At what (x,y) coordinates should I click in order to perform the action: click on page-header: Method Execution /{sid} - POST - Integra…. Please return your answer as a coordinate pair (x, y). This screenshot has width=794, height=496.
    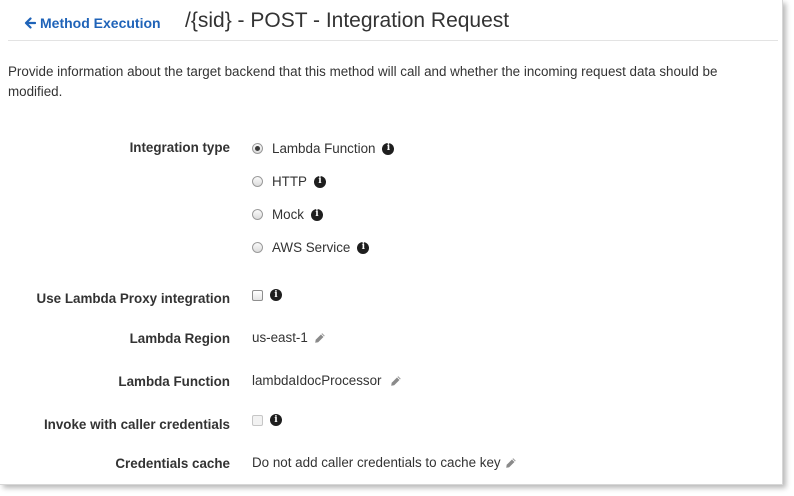
    Looking at the image, I should click on (393, 20).